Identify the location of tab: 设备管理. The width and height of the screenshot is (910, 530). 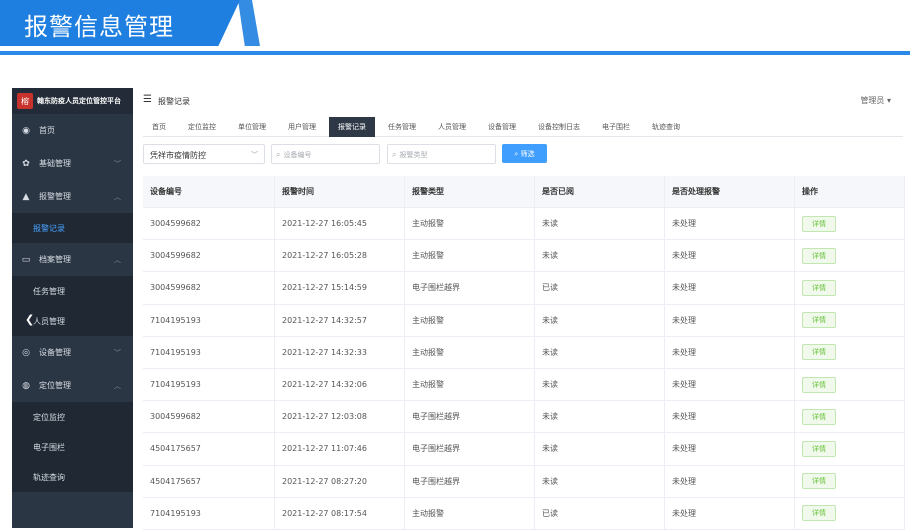
(502, 127).